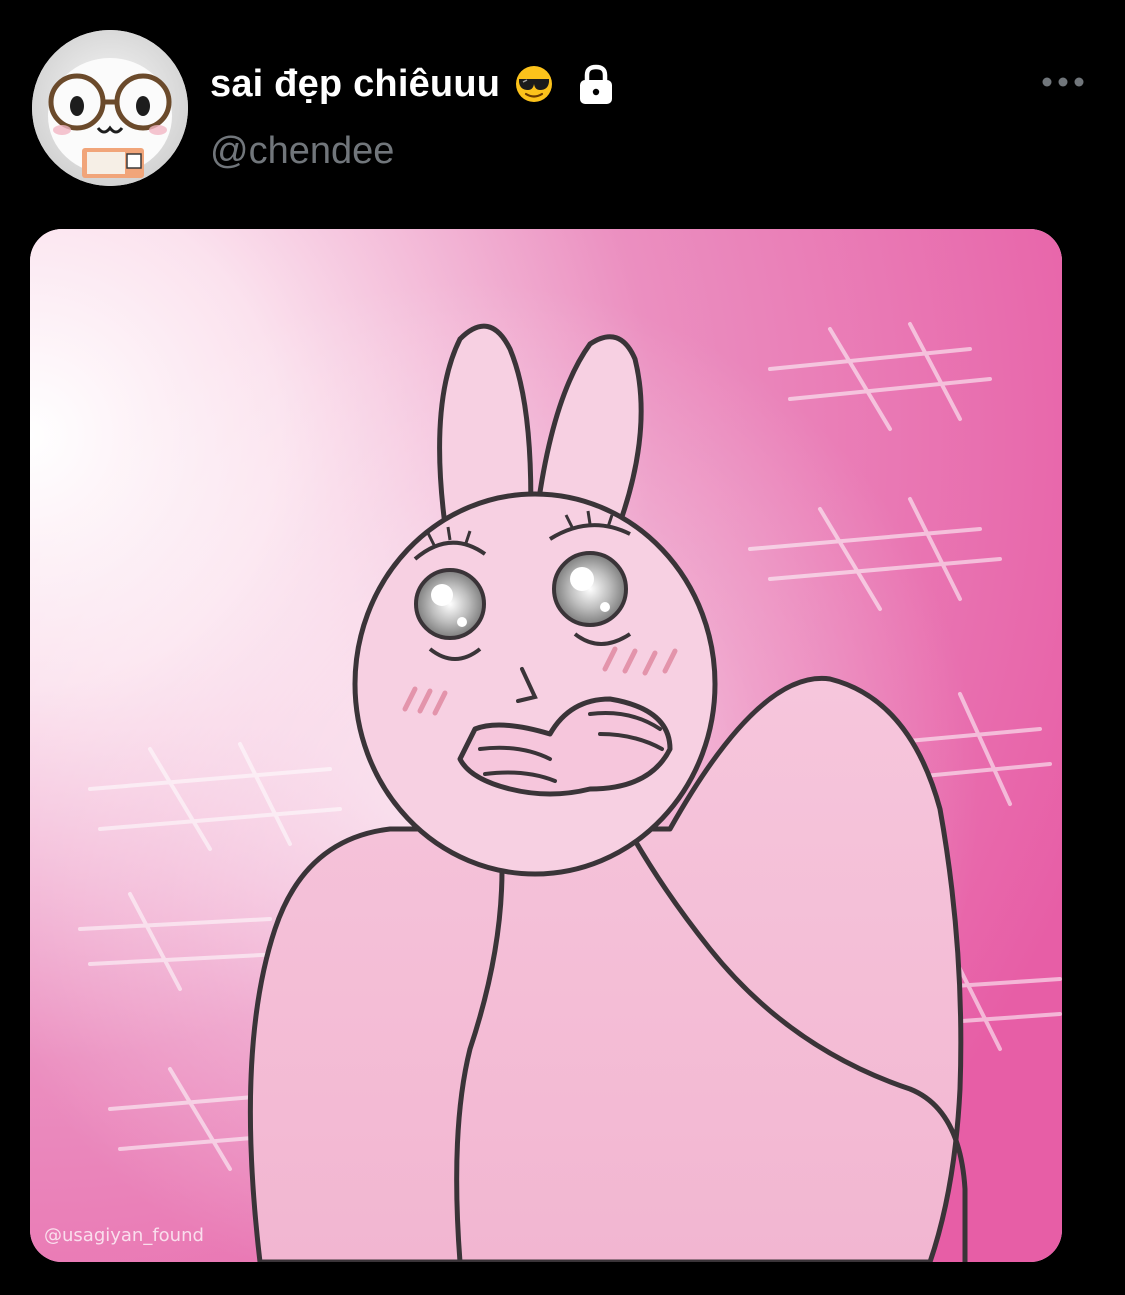  I want to click on author-name-row: sai đẹp chiêuuu, so click(414, 84).